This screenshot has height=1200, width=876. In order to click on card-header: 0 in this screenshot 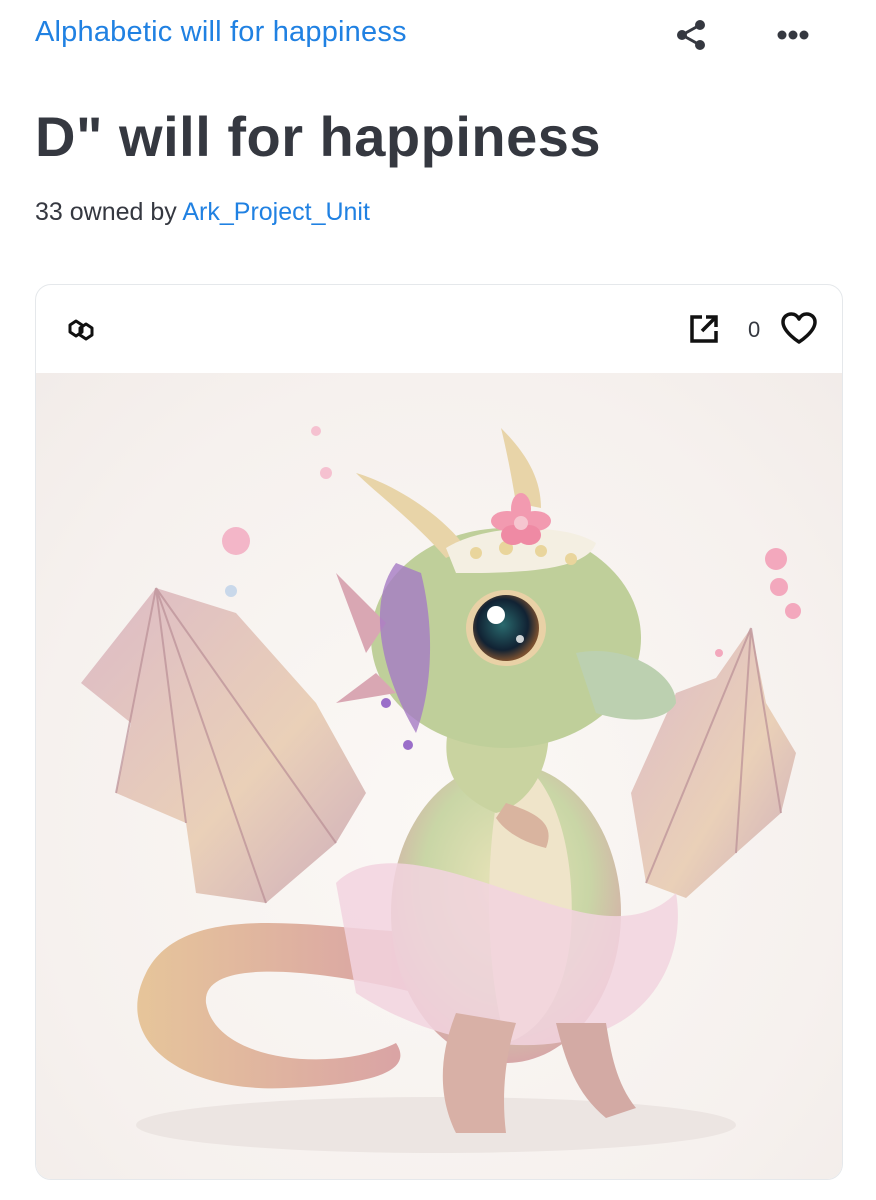, I will do `click(439, 329)`.